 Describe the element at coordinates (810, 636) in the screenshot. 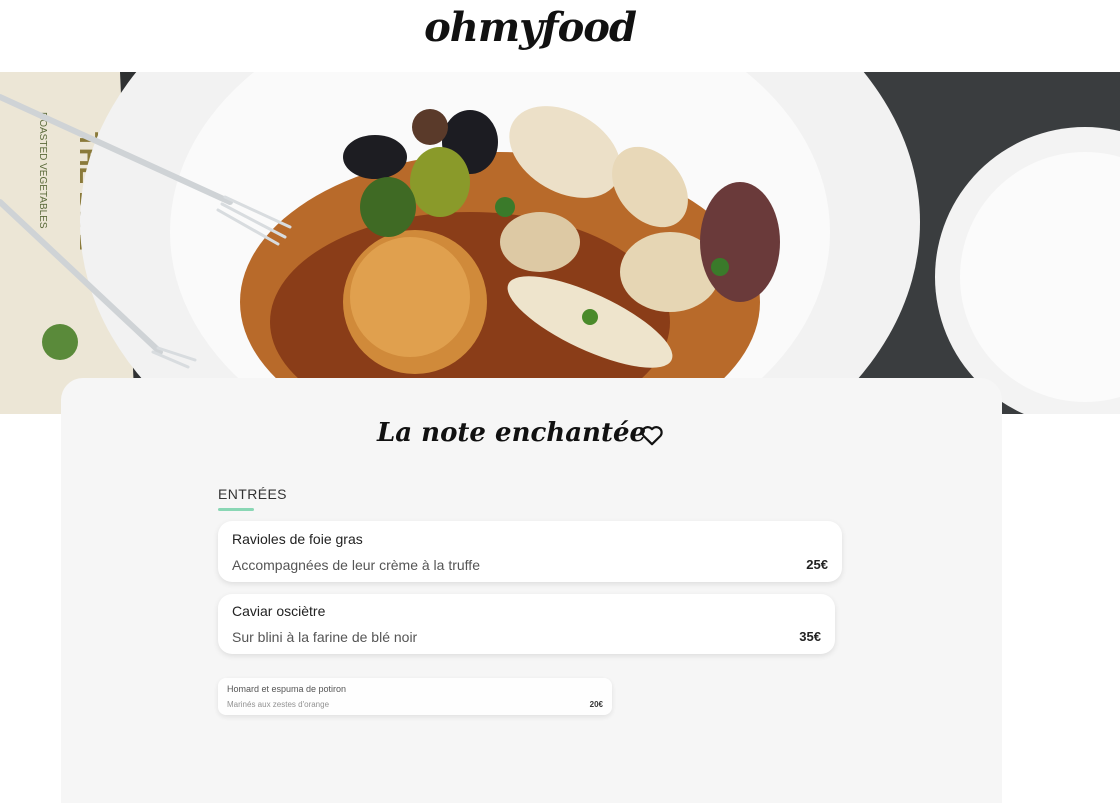

I see `dish-price: 35€` at that location.